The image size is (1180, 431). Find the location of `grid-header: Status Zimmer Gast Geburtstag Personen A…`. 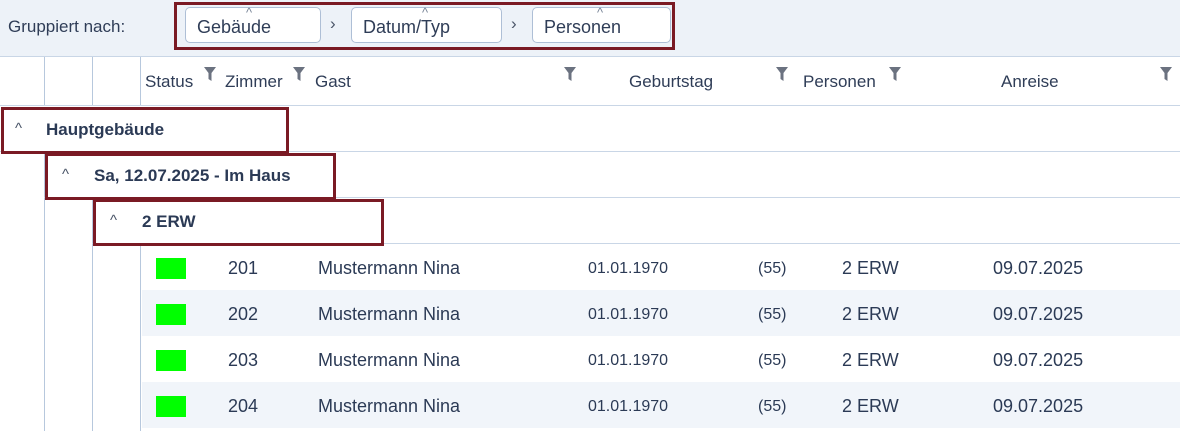

grid-header: Status Zimmer Gast Geburtstag Personen A… is located at coordinates (590, 81).